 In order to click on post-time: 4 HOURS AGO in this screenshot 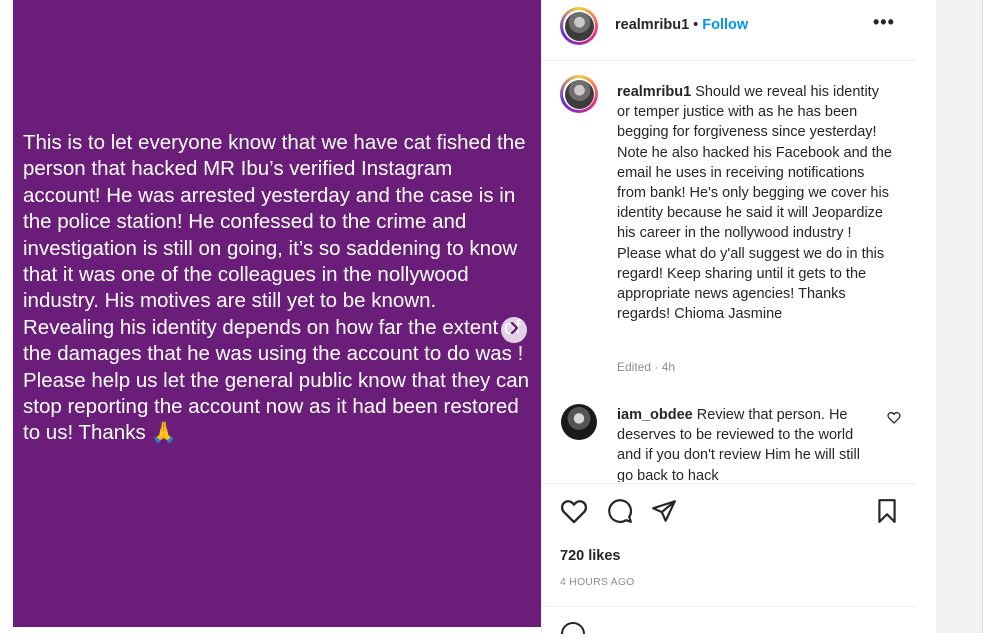, I will do `click(597, 582)`.